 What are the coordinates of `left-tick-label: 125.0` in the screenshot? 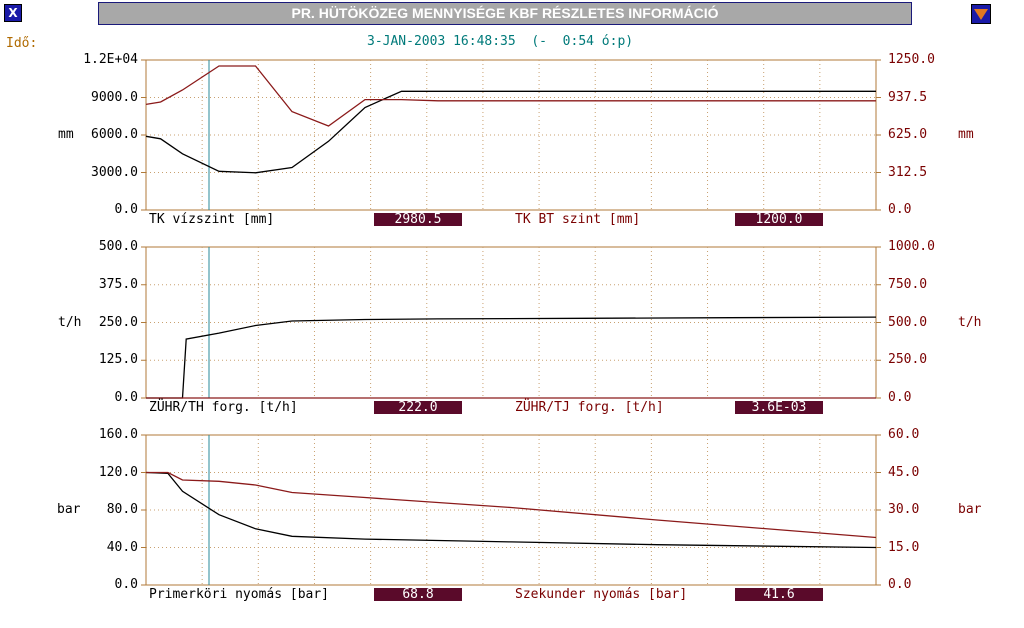 It's located at (118, 360).